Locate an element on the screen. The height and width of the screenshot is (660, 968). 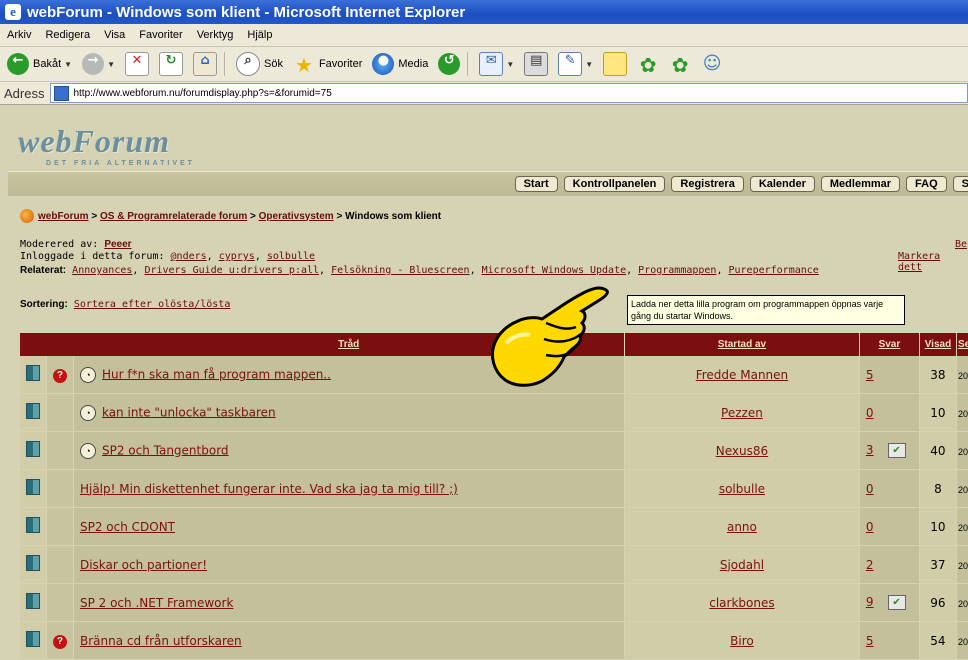
breadcrumb-subcategory: Operativsystem is located at coordinates (296, 216).